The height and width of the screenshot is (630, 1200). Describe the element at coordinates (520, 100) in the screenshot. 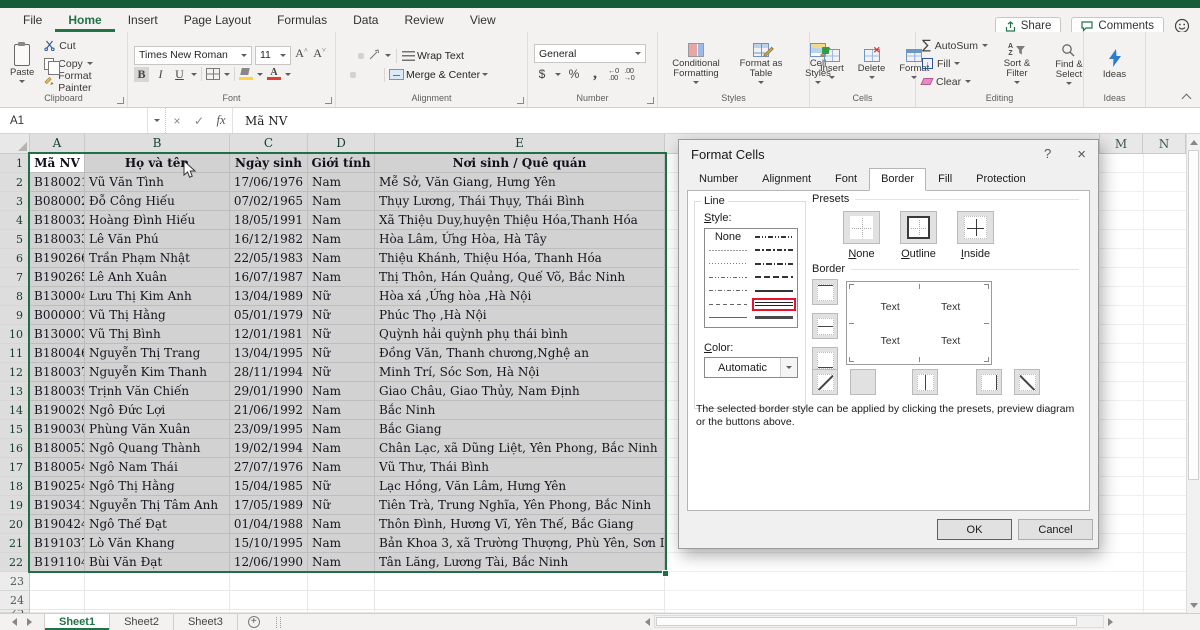

I see `alignment-dialog-launcher` at that location.